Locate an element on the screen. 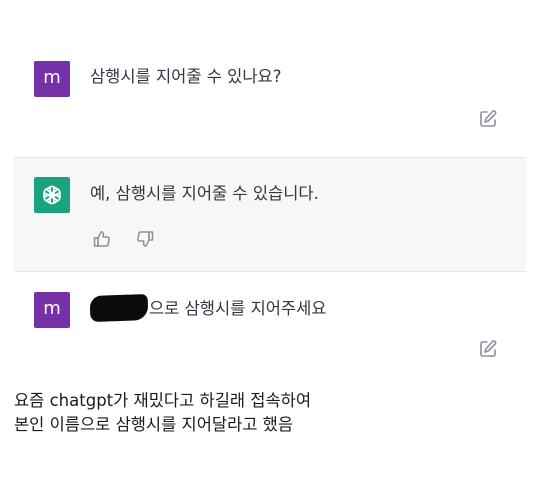 Image resolution: width=540 pixels, height=481 pixels. redaction-scribble is located at coordinates (119, 308).